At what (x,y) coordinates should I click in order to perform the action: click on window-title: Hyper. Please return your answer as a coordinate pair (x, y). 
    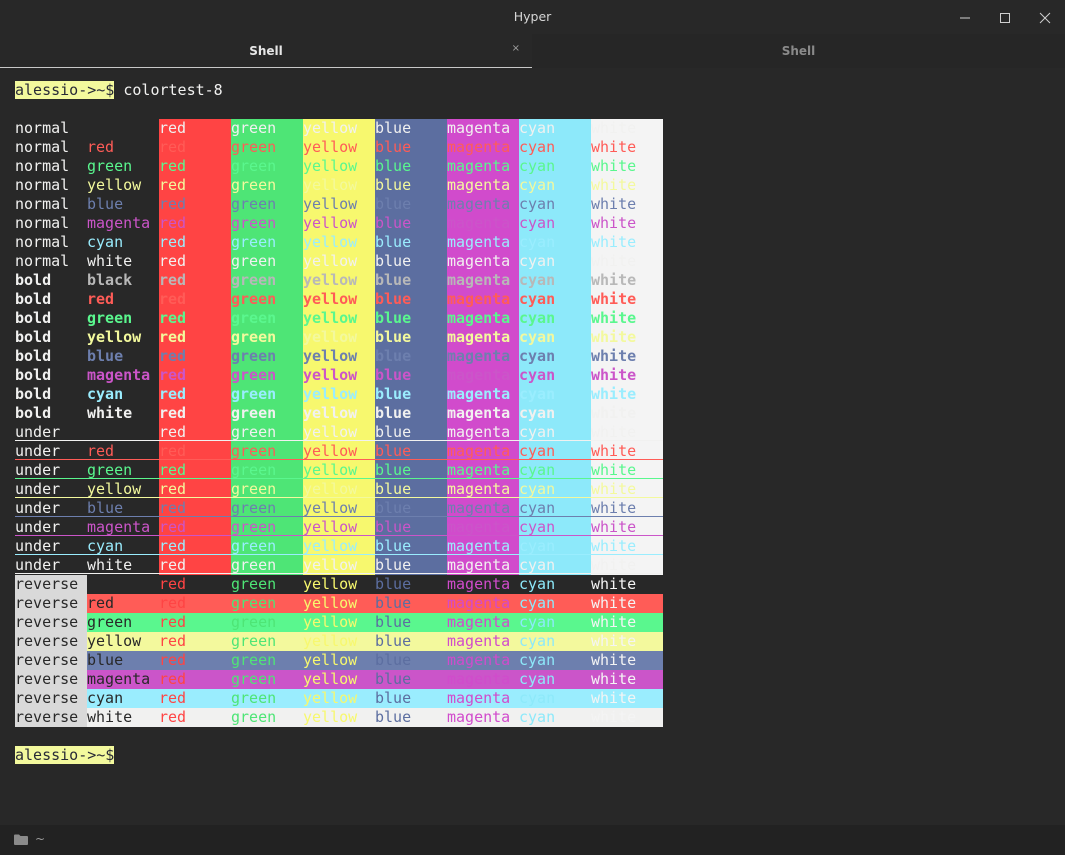
    Looking at the image, I should click on (532, 16).